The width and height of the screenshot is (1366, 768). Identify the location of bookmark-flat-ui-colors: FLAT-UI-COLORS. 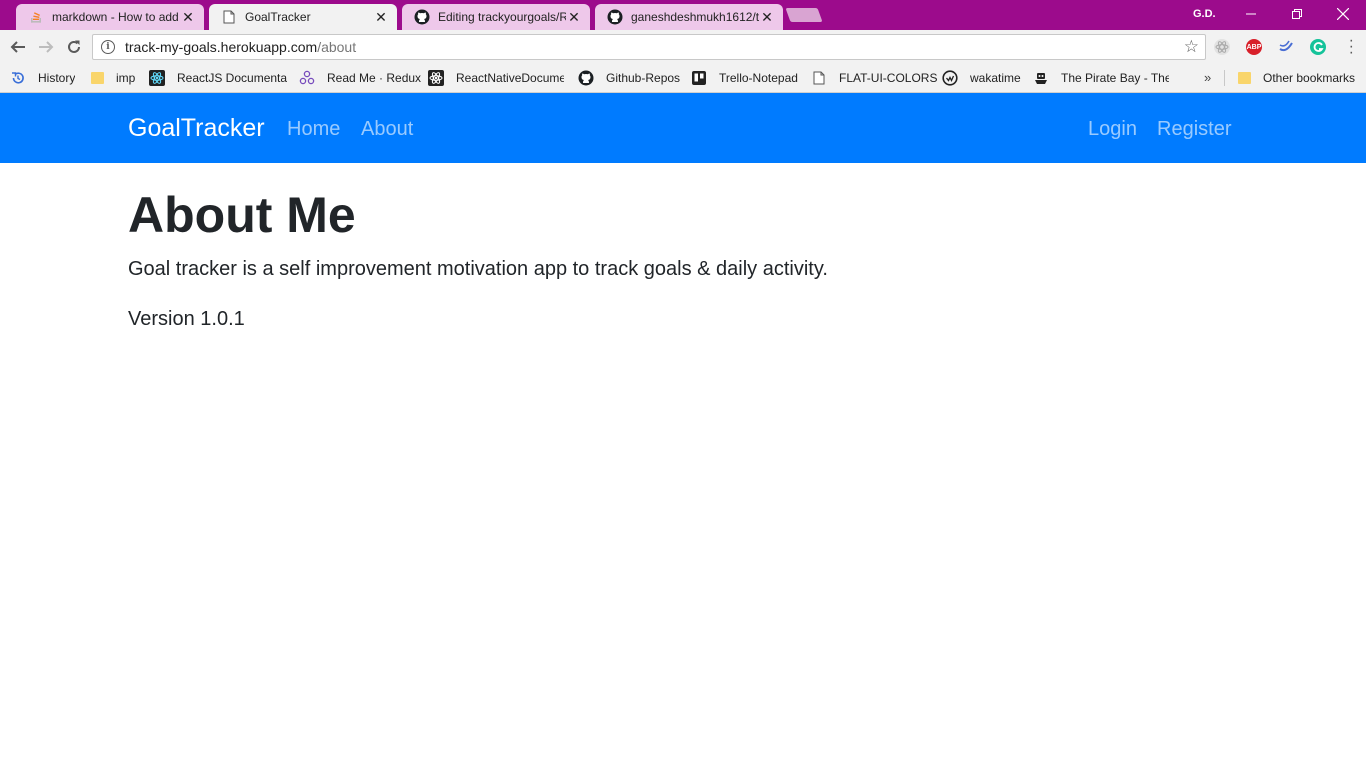
(874, 78).